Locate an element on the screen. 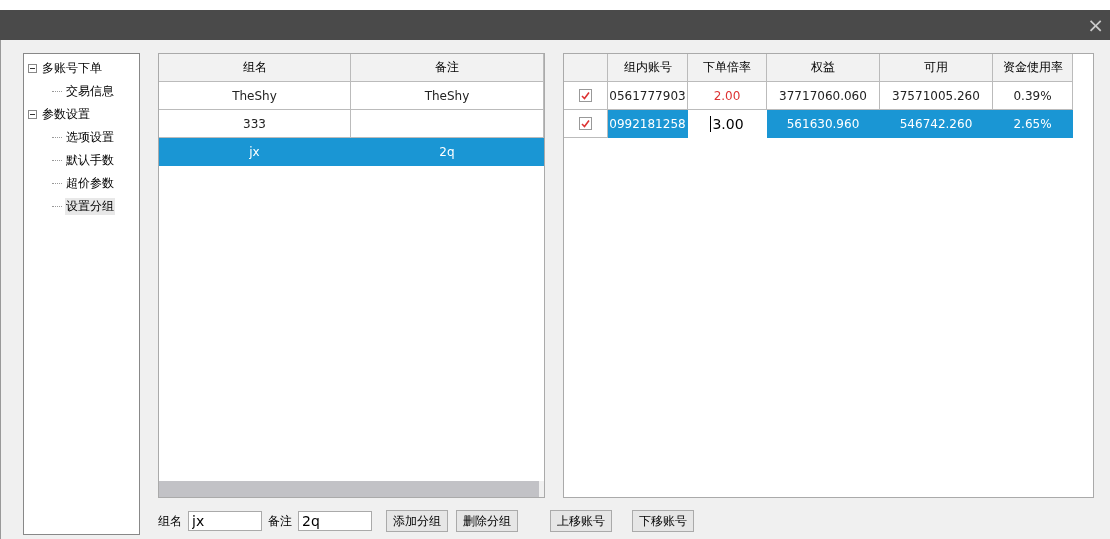 The image size is (1110, 539). column-header: 组名 is located at coordinates (255, 68).